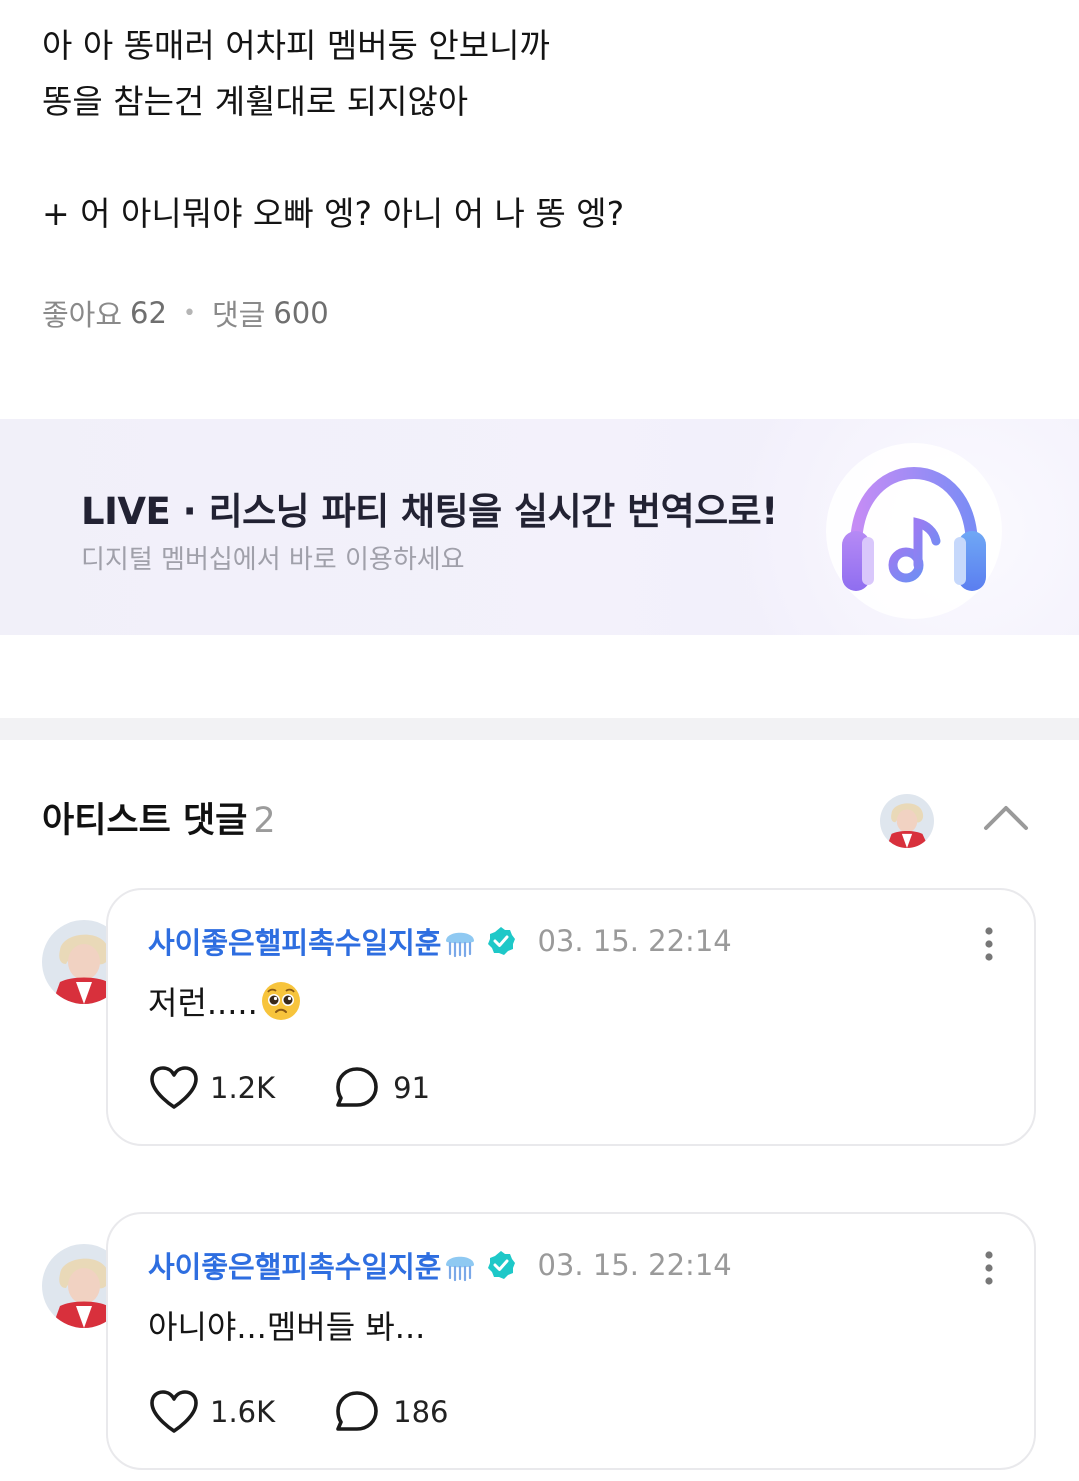  I want to click on like-button: 1.2K, so click(211, 1088).